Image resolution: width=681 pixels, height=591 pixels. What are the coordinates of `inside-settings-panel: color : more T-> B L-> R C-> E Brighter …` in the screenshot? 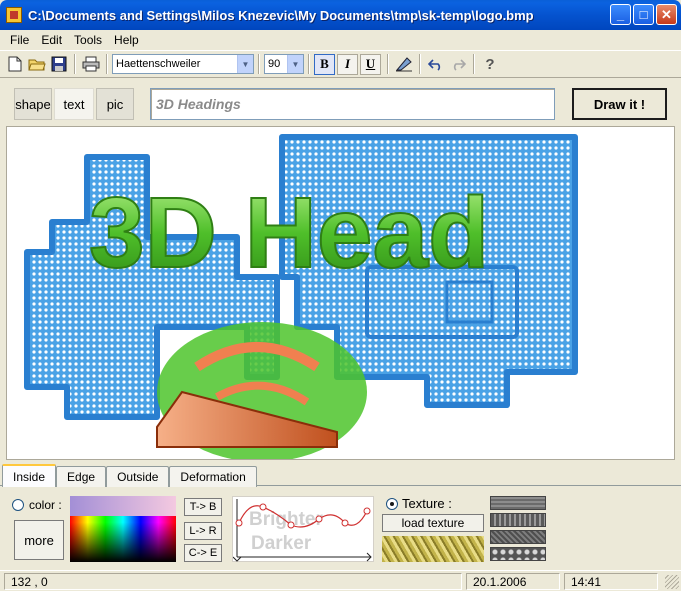 It's located at (340, 528).